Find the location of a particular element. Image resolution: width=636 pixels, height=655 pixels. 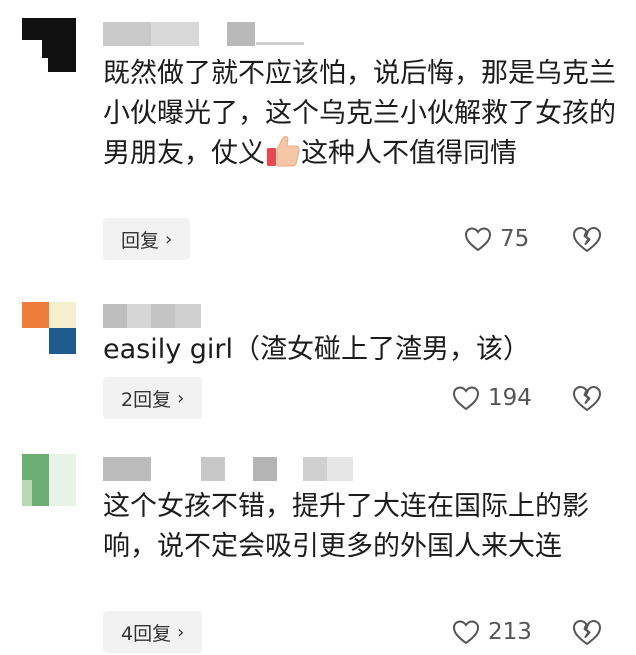

reply-label: 2回复 is located at coordinates (146, 399).